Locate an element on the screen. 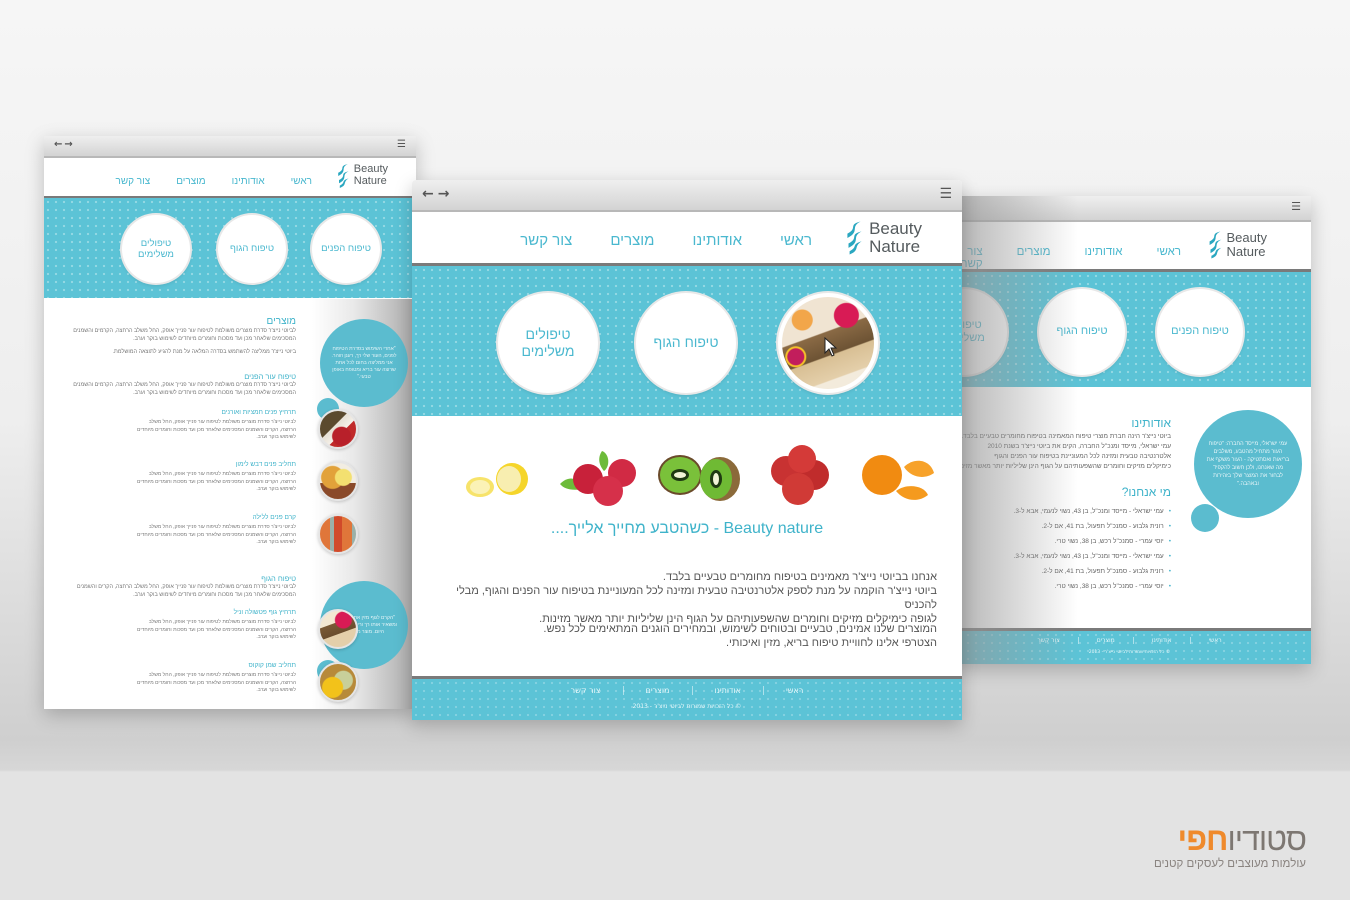 This screenshot has width=1350, height=900. orange-image is located at coordinates (898, 477).